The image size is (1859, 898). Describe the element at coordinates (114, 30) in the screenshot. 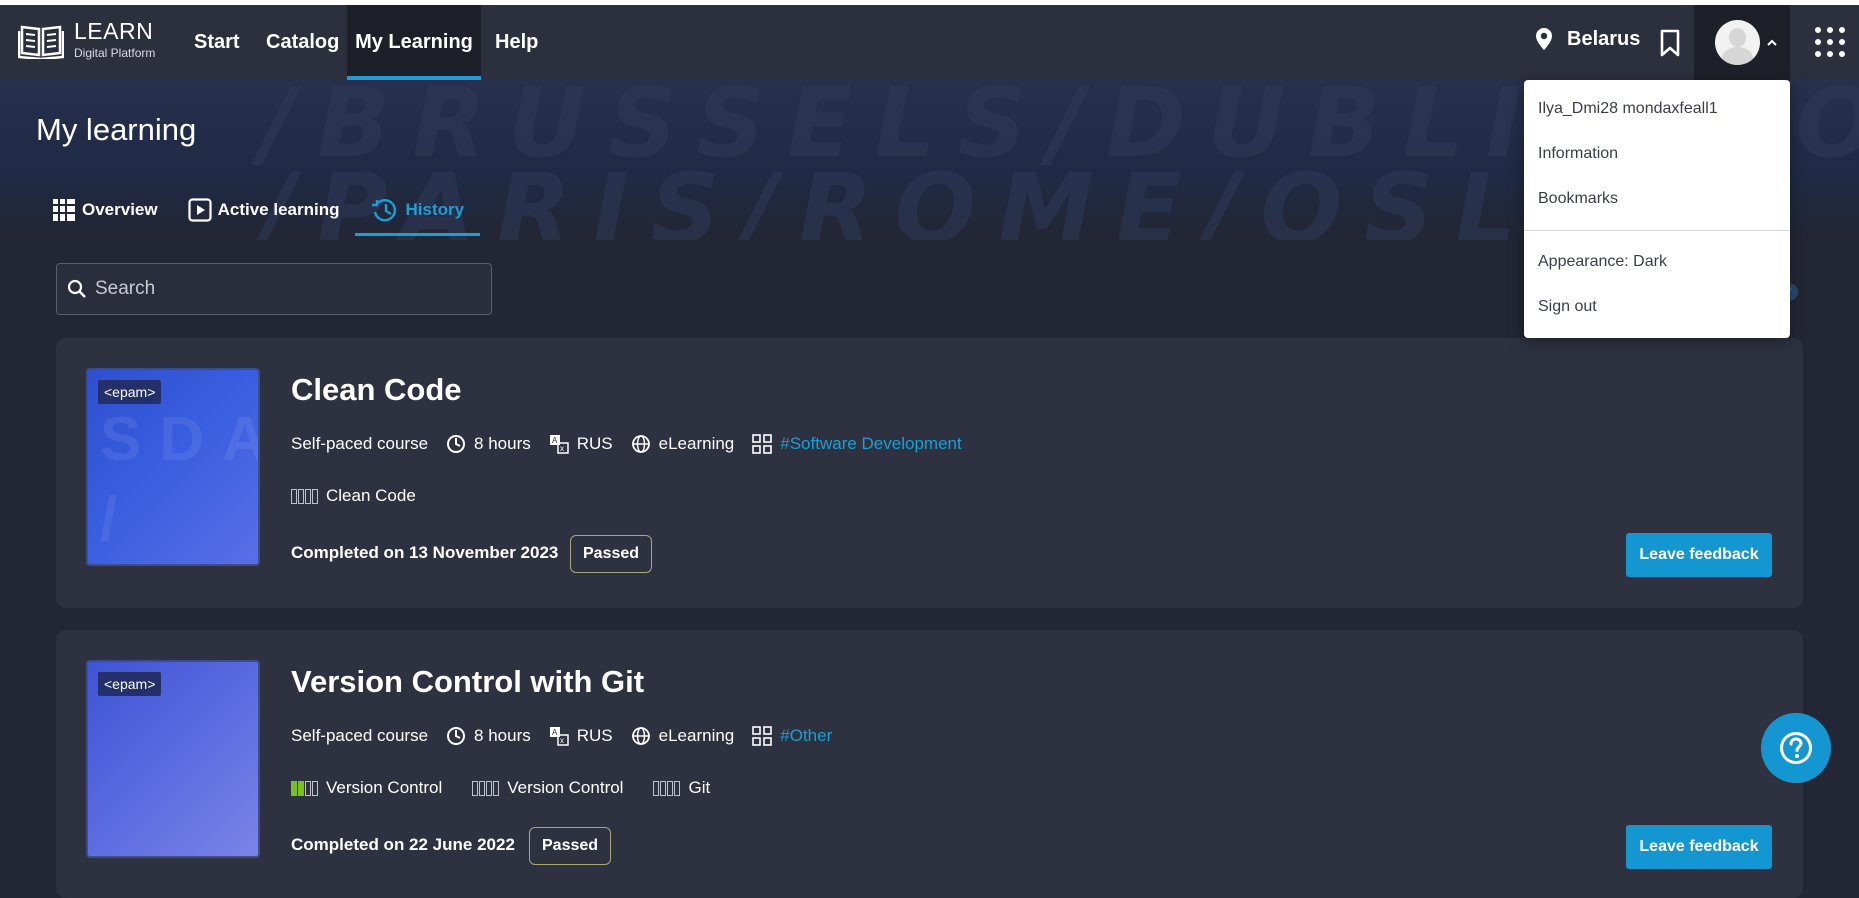

I see `logo-title: LEARN` at that location.